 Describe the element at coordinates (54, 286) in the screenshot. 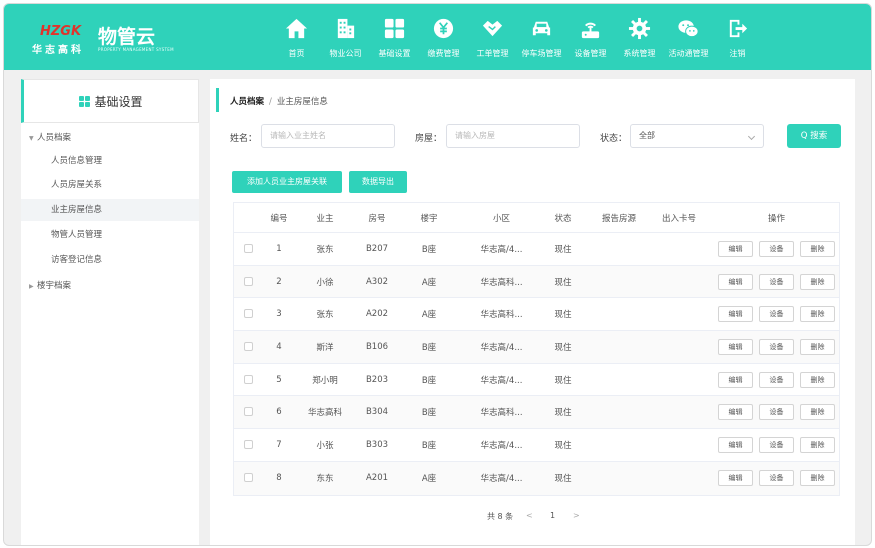

I see `sidebar-group-label: 楼宇档案` at that location.